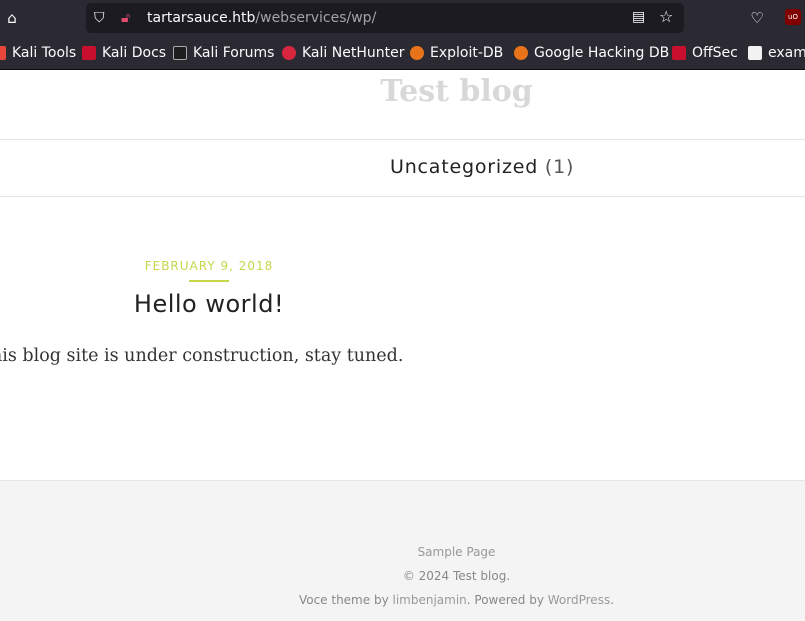  What do you see at coordinates (134, 53) in the screenshot?
I see `bookmark-label: Kali Docs` at bounding box center [134, 53].